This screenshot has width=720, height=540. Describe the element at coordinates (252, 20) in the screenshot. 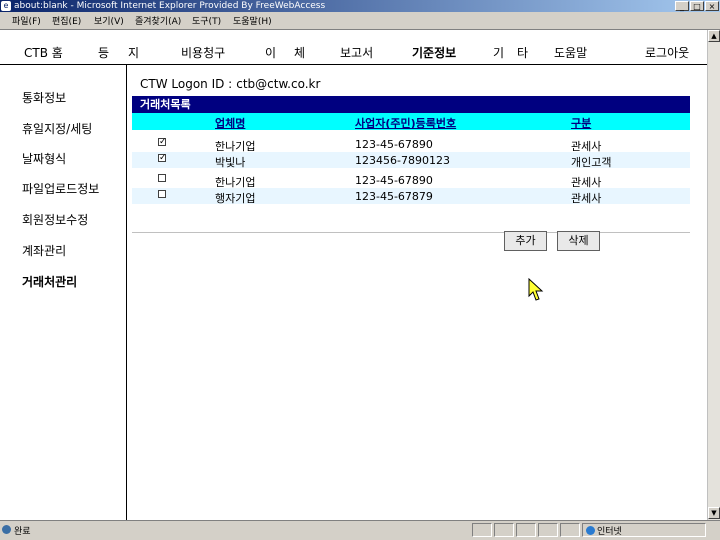

I see `menu-help: 도움말(H)` at that location.